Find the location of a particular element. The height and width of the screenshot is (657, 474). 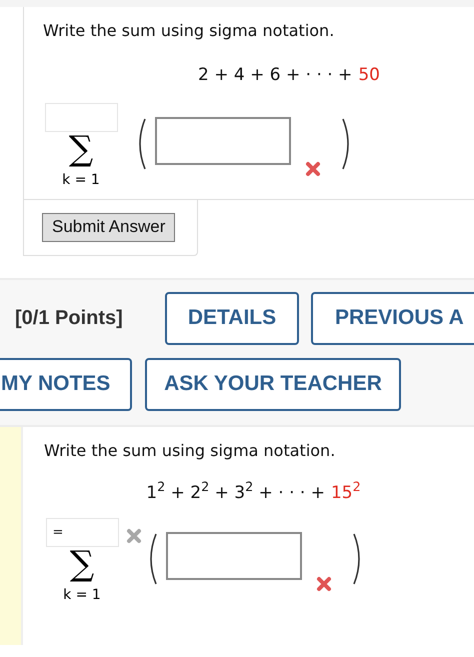

submit-answer-button: Submit Answer is located at coordinates (109, 227).